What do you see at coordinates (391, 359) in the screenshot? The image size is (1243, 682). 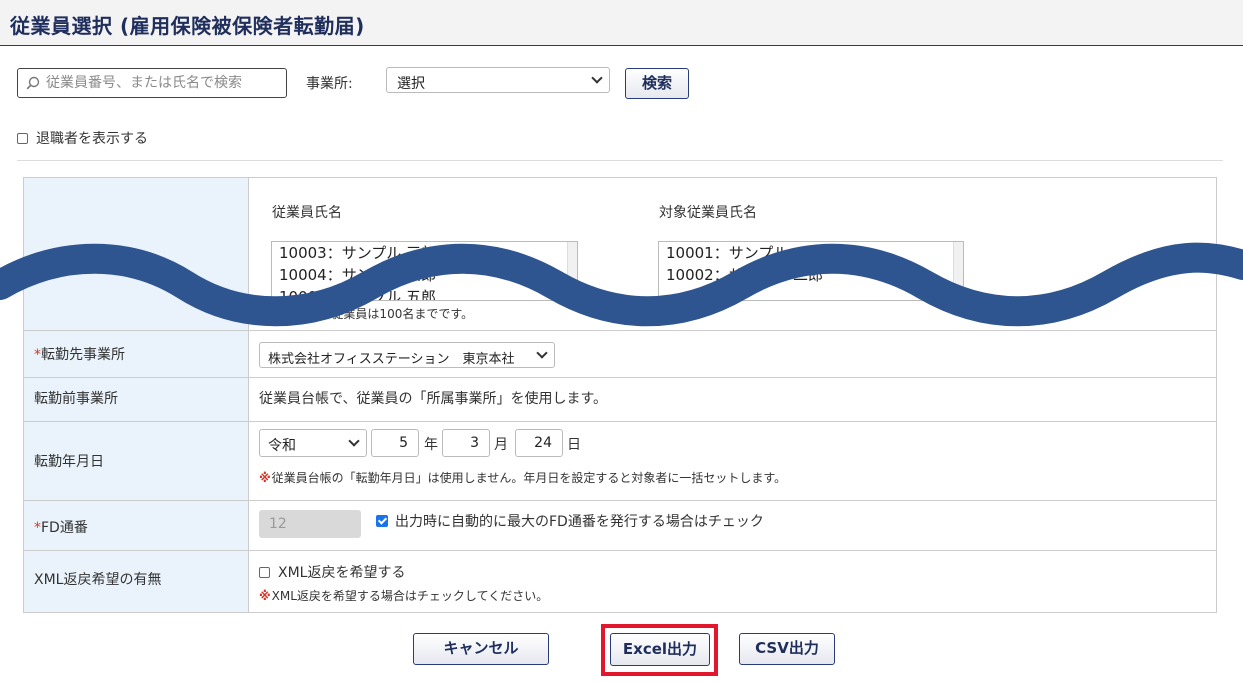 I see `dest-office-value: 株式会社オフィスステーション 東京本社` at bounding box center [391, 359].